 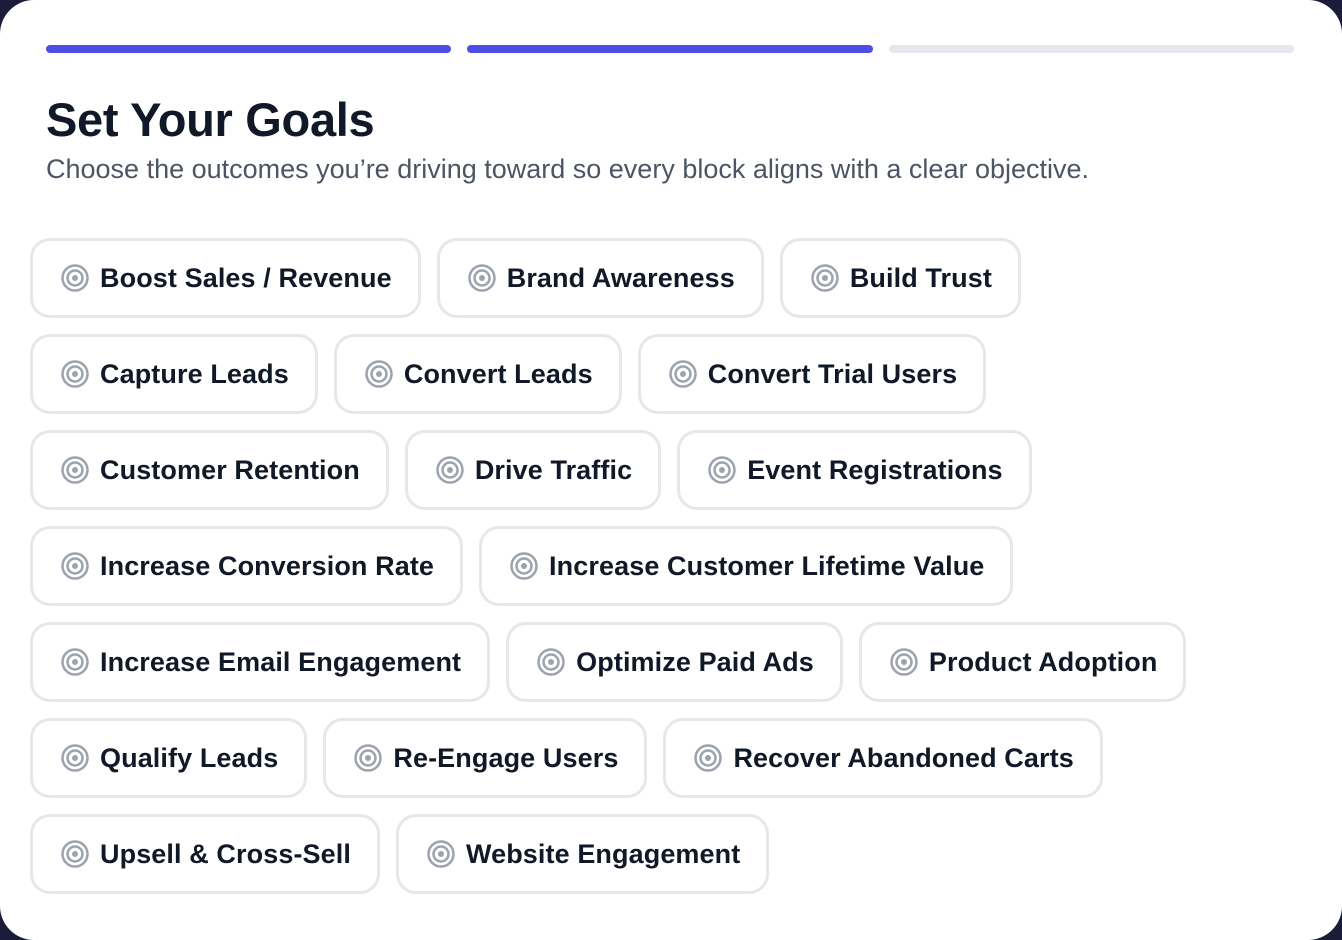 I want to click on goal-option: Boost Sales / Revenue, so click(x=225, y=278).